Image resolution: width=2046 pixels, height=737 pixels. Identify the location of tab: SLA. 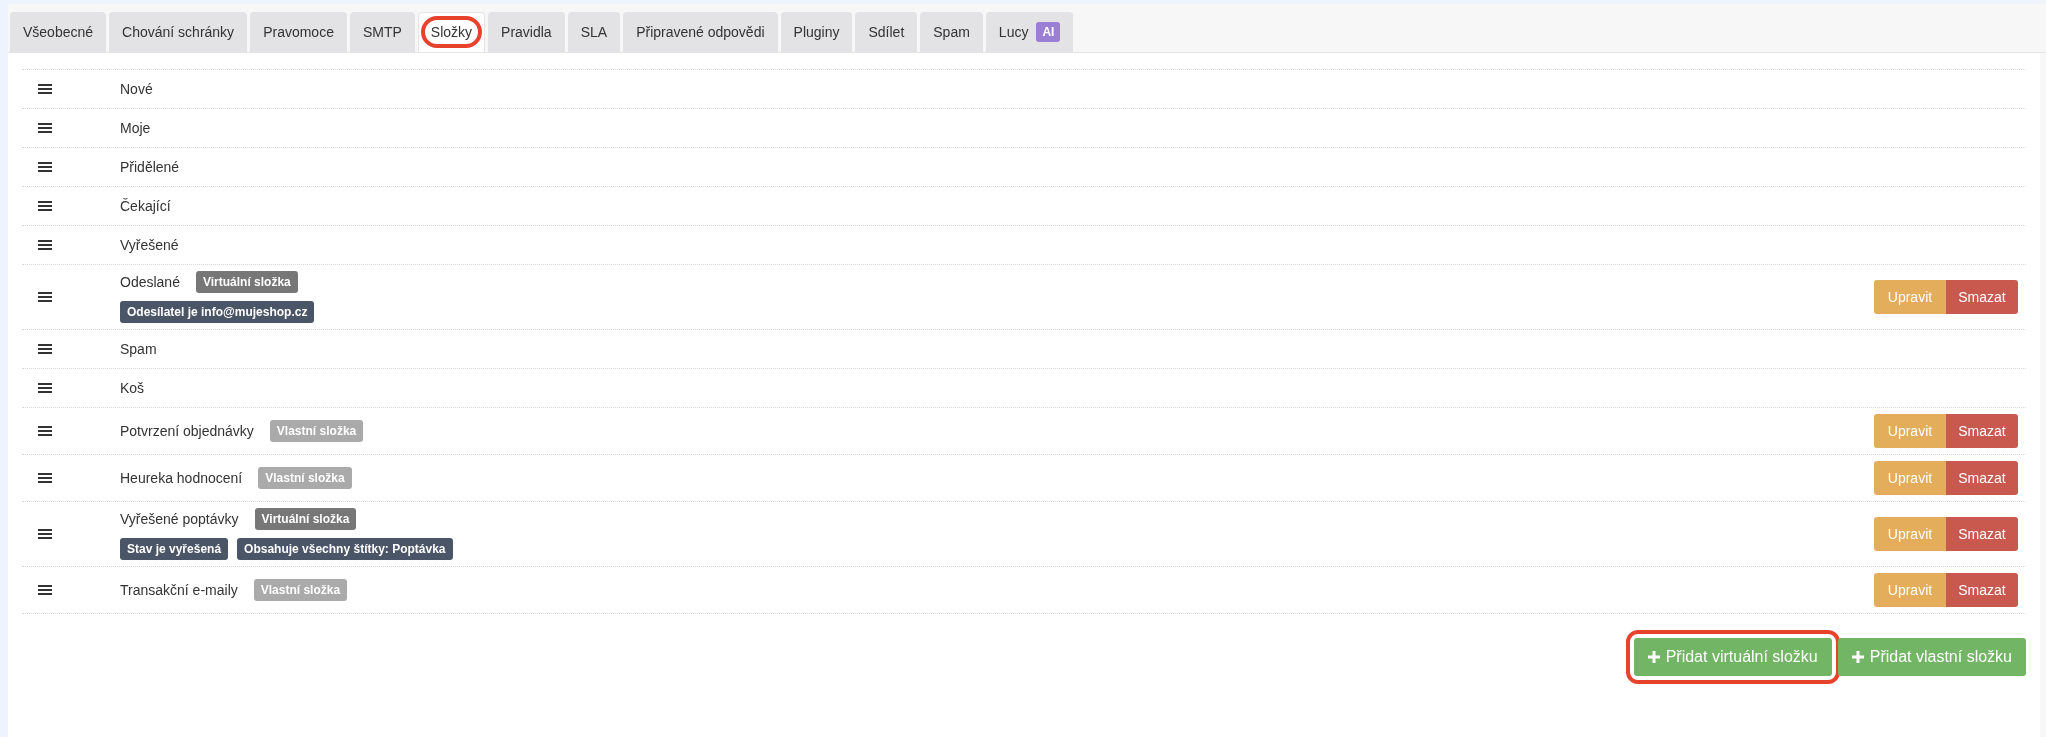
(594, 32).